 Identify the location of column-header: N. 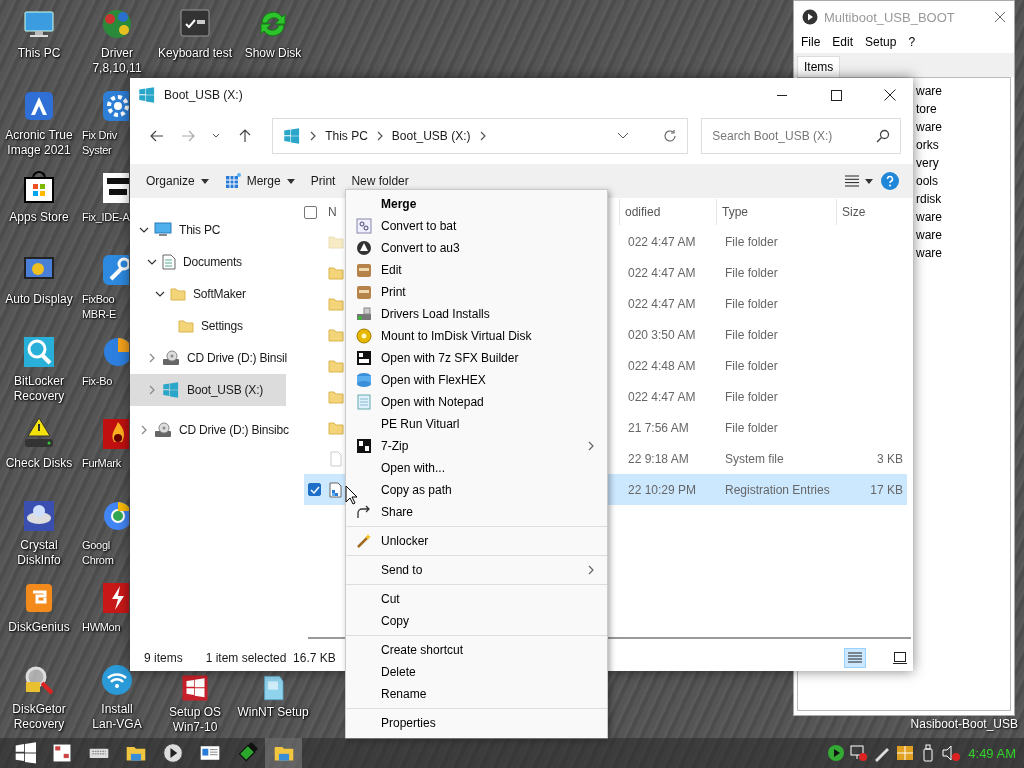
(330, 212).